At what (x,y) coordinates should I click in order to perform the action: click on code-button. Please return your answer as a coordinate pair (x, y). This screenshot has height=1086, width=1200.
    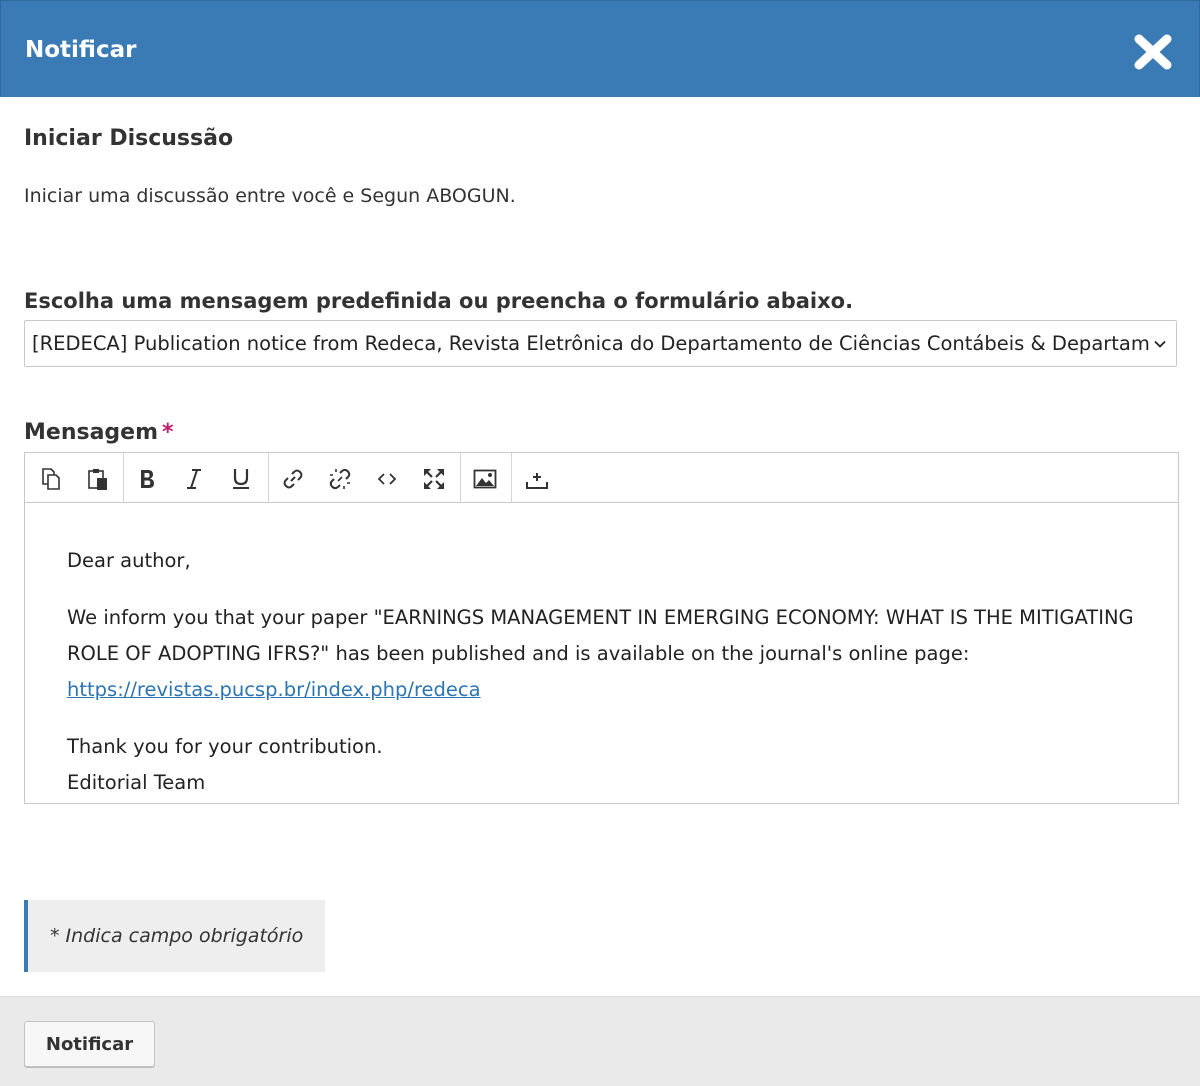
    Looking at the image, I should click on (387, 479).